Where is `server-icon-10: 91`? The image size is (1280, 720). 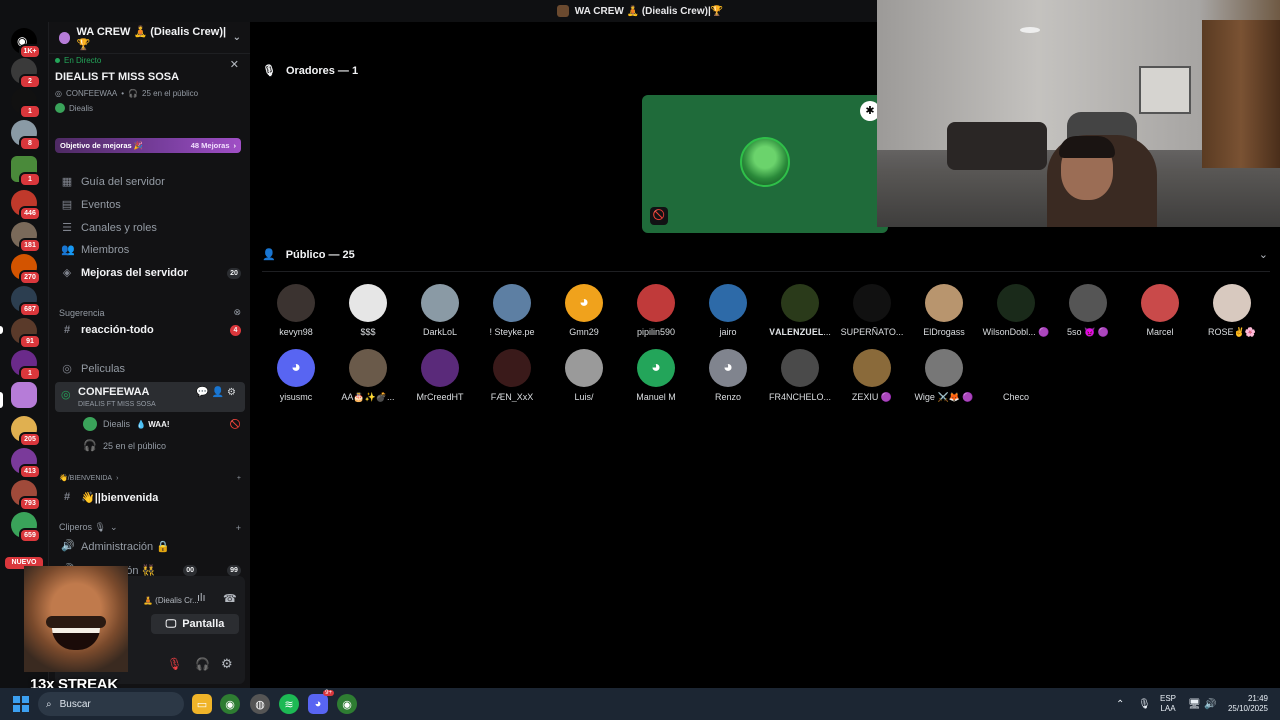
server-icon-10: 91 is located at coordinates (26, 333).